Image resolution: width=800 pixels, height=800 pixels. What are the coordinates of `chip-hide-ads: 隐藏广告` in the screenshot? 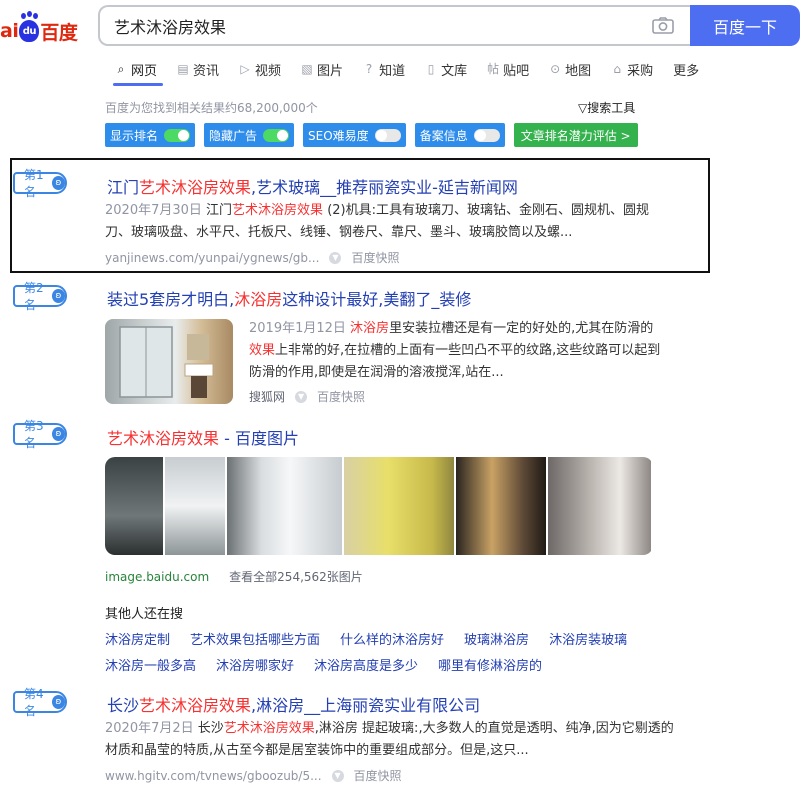 It's located at (249, 135).